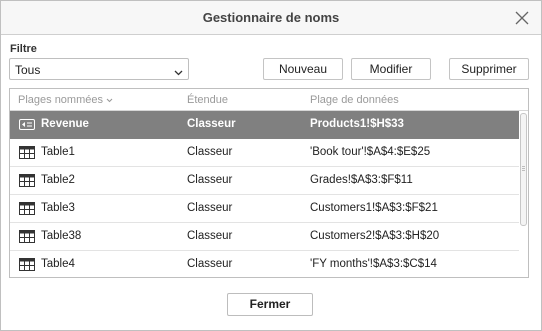 Image resolution: width=542 pixels, height=331 pixels. Describe the element at coordinates (27, 124) in the screenshot. I see `named-range-icon` at that location.